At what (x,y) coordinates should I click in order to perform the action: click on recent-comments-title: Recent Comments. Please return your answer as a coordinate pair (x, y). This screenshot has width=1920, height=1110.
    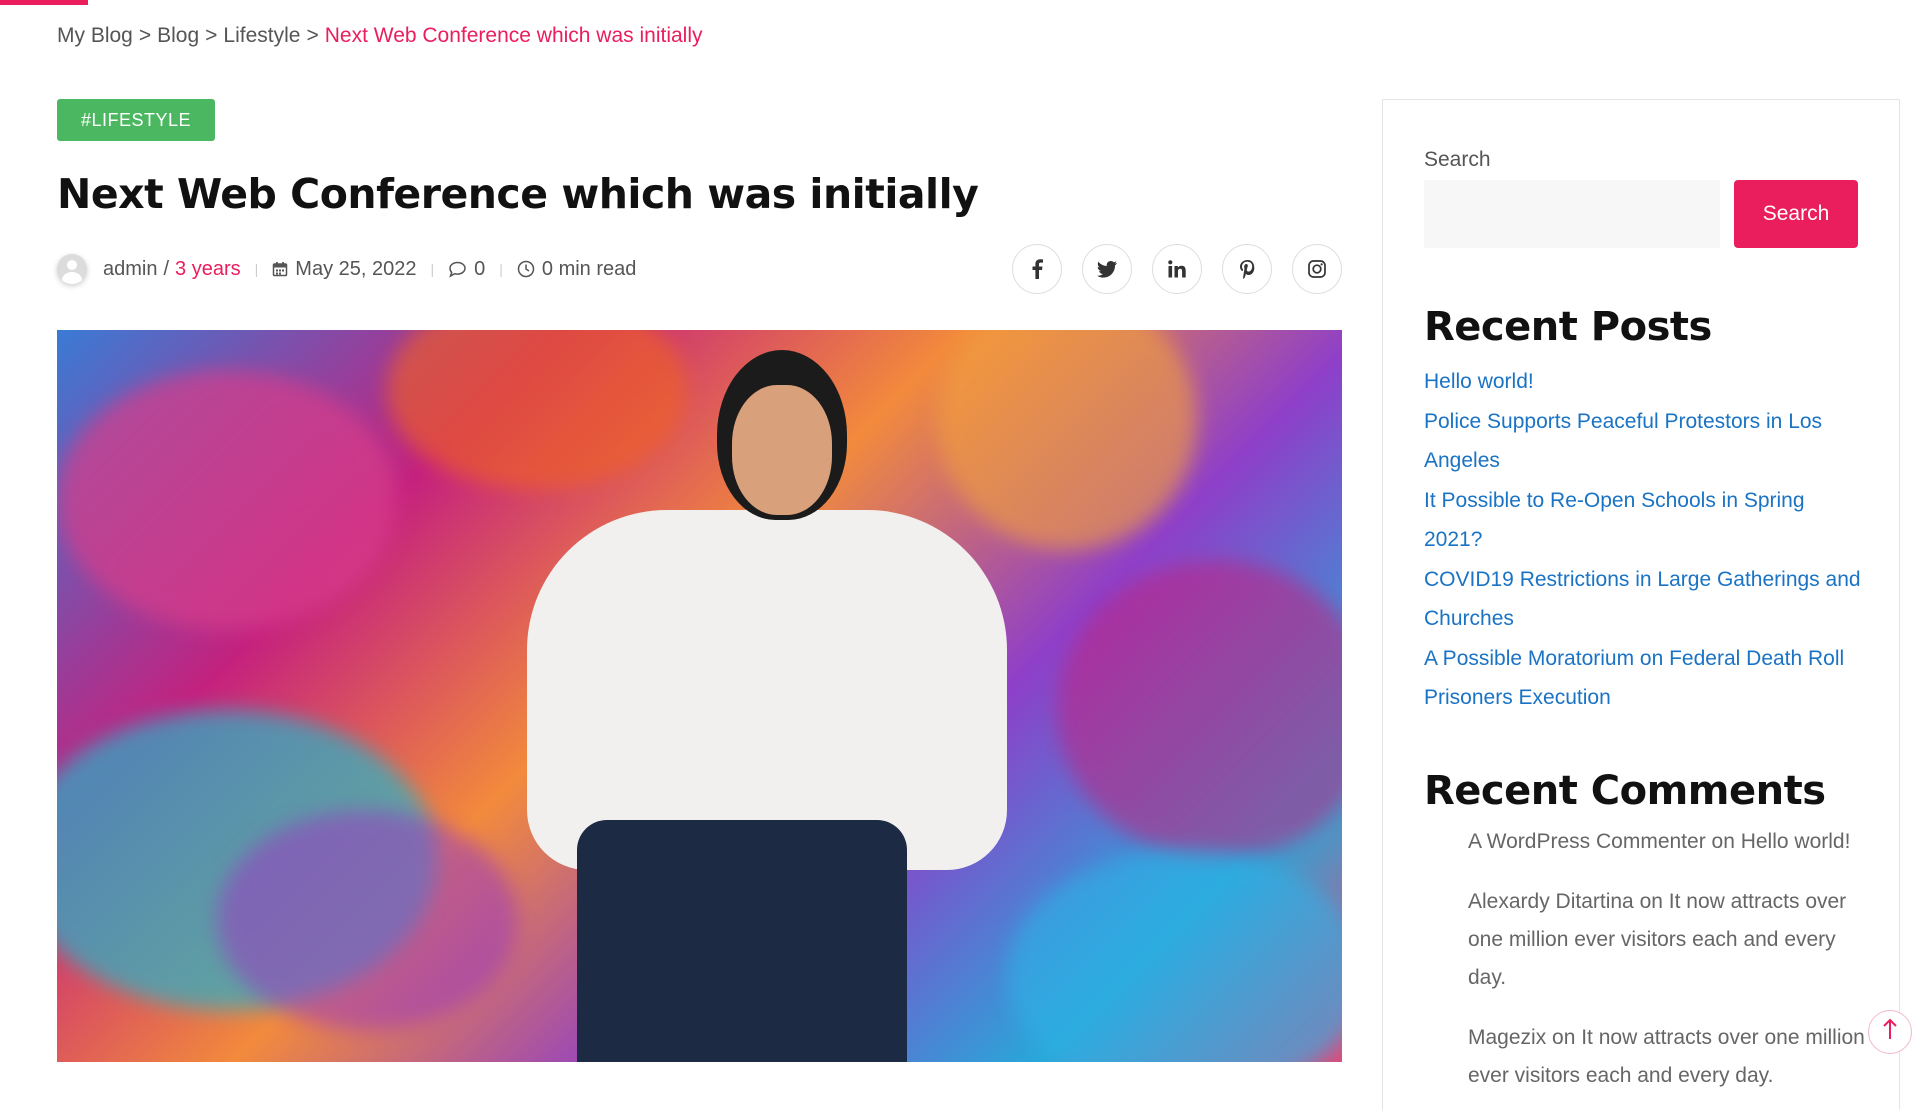
    Looking at the image, I should click on (1625, 791).